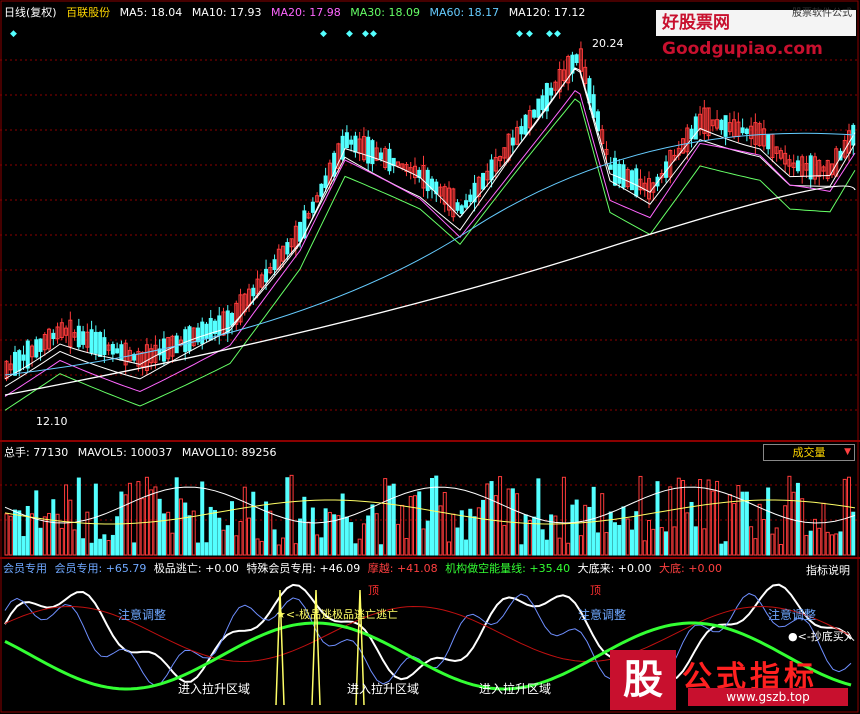 This screenshot has height=714, width=860. Describe the element at coordinates (515, 689) in the screenshot. I see `pull-label-3: 进入拉升区域` at that location.